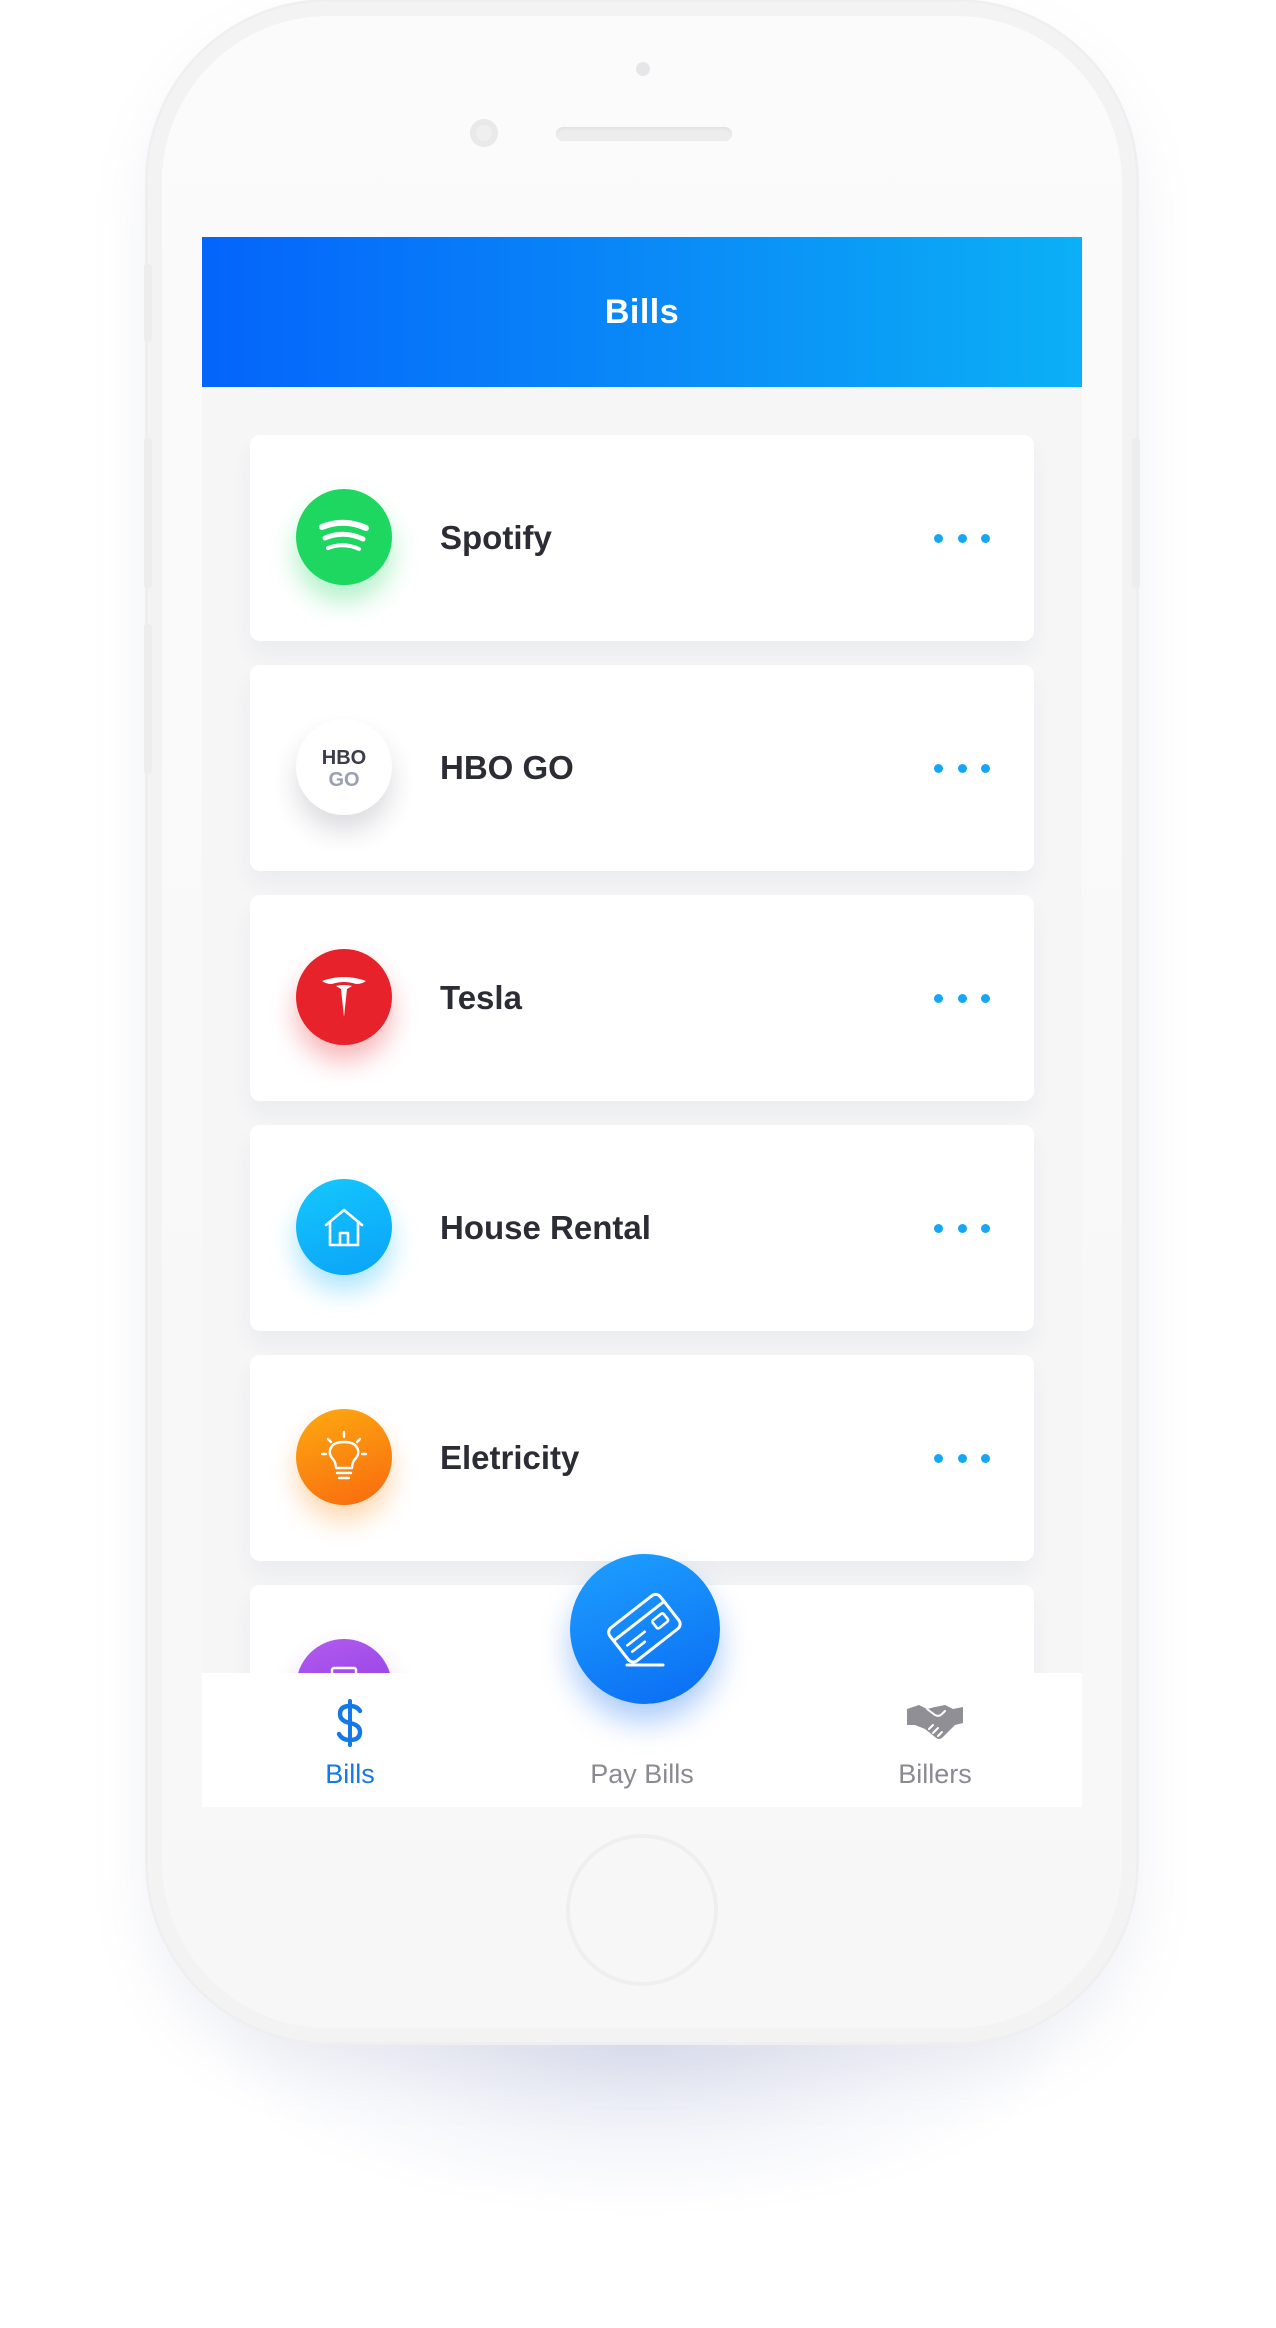 This screenshot has width=1276, height=2328. What do you see at coordinates (484, 133) in the screenshot?
I see `front-camera` at bounding box center [484, 133].